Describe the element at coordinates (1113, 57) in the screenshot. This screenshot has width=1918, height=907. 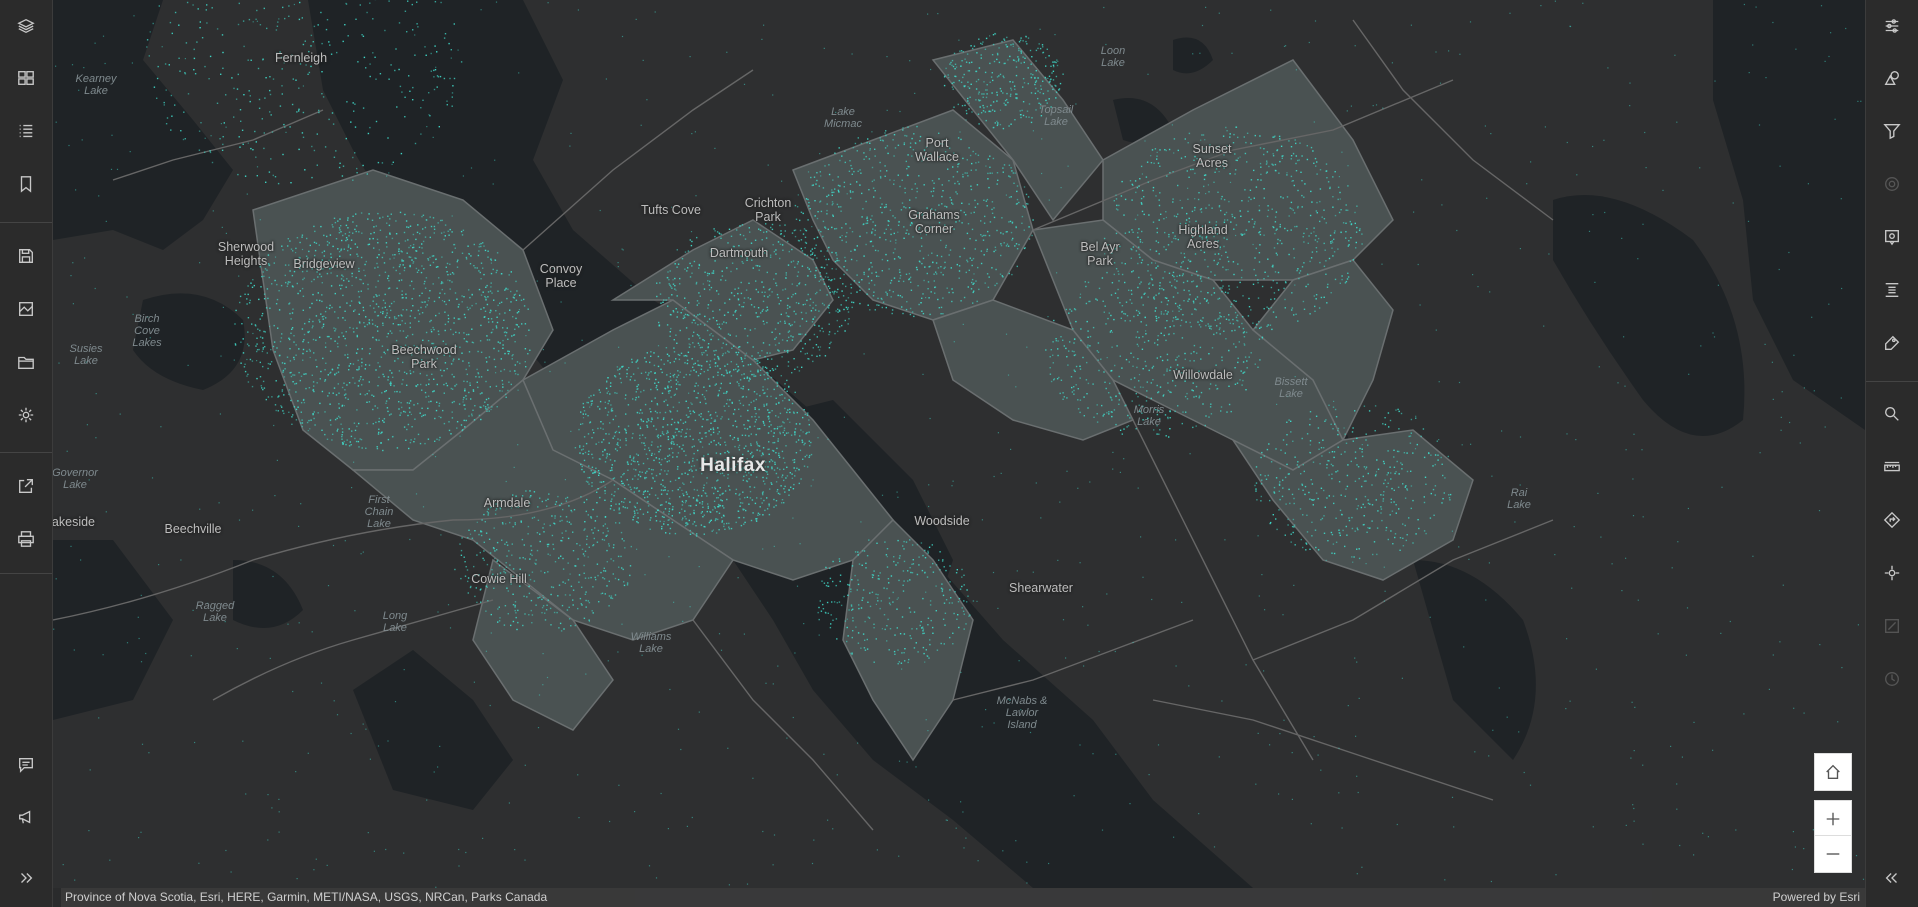
I see `lake-label: Loon Lake` at that location.